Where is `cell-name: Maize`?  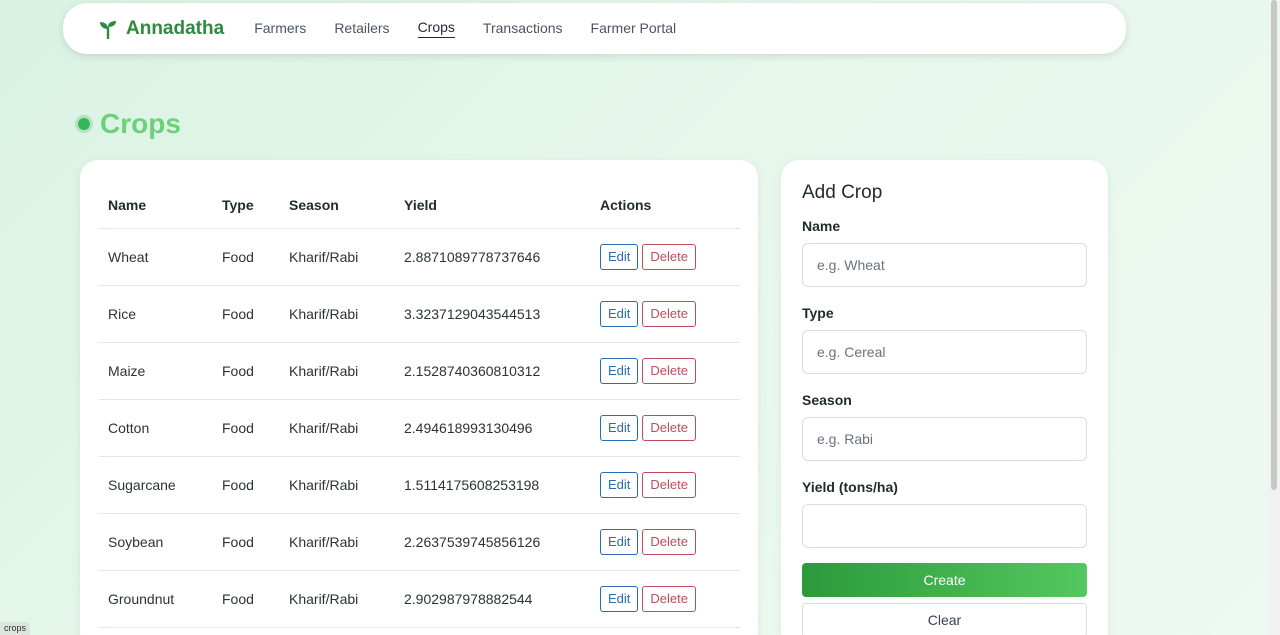
cell-name: Maize is located at coordinates (155, 371).